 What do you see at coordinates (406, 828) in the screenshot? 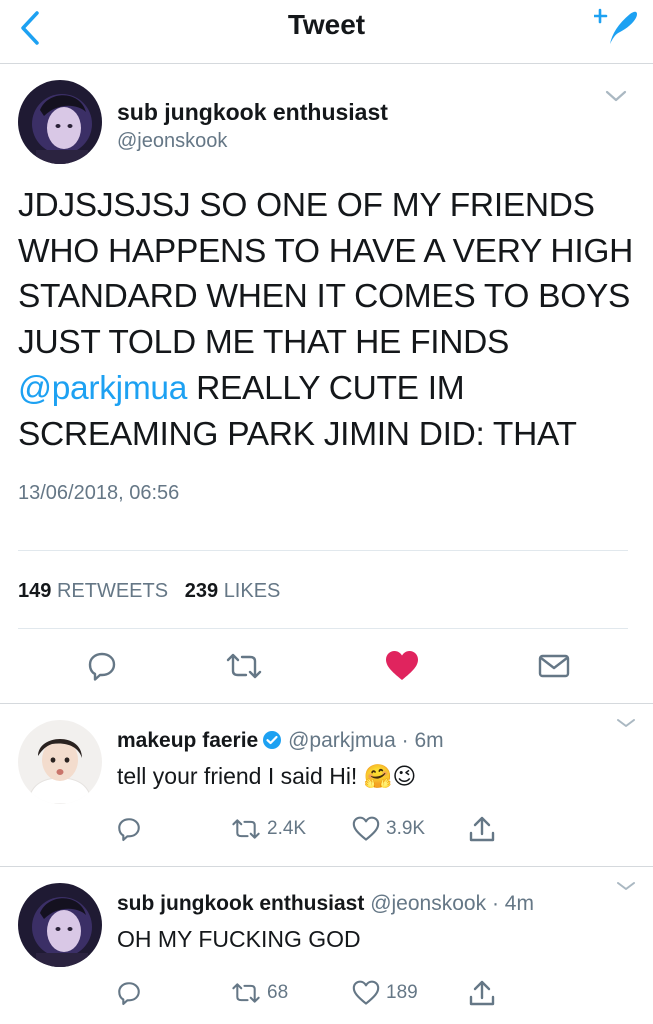
I see `reply-like-count: 3.9K` at bounding box center [406, 828].